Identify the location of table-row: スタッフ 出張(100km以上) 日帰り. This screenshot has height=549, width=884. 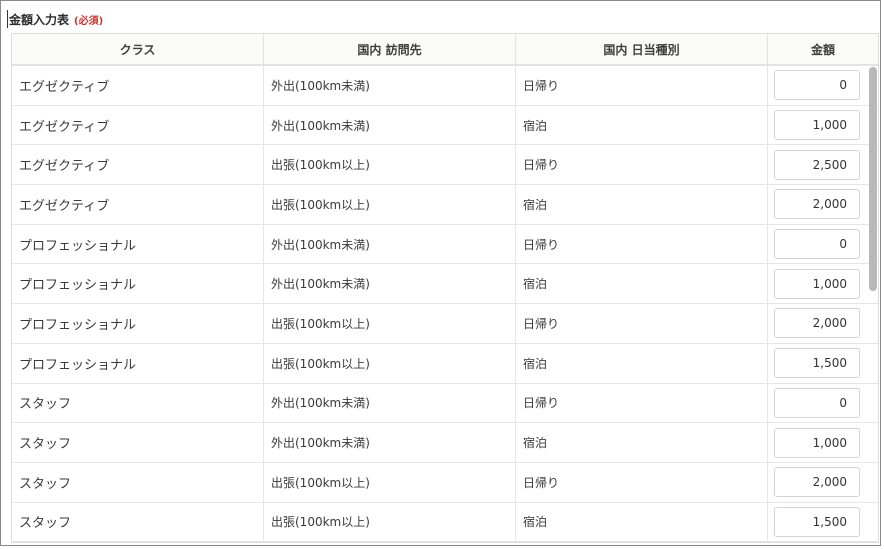
(445, 482).